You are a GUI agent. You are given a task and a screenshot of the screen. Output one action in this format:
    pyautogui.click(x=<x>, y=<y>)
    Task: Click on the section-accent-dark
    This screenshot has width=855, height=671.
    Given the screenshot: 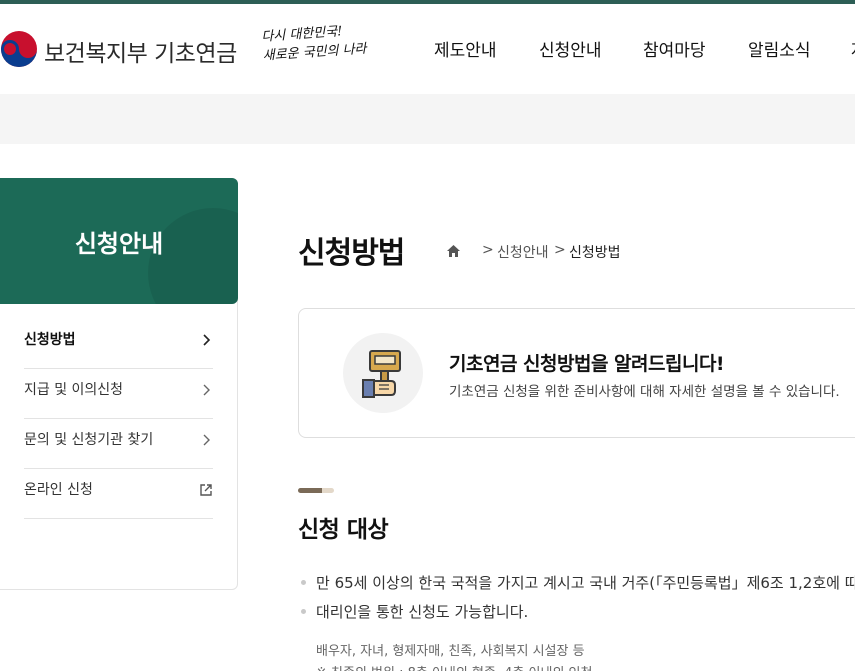 What is the action you would take?
    pyautogui.click(x=310, y=490)
    